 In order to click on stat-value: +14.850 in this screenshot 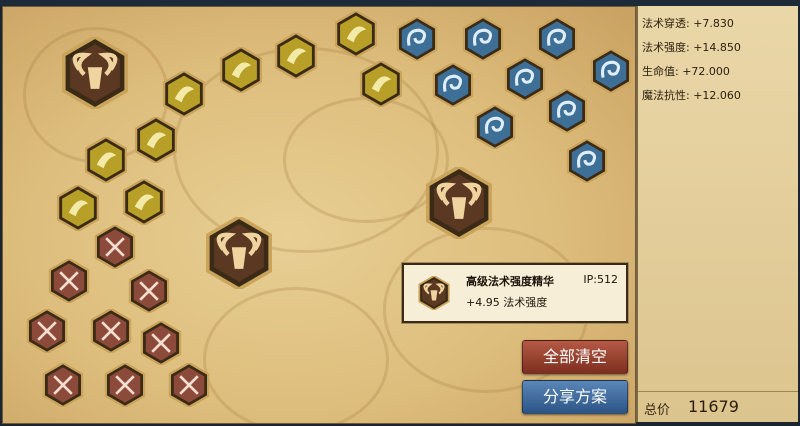, I will do `click(717, 47)`.